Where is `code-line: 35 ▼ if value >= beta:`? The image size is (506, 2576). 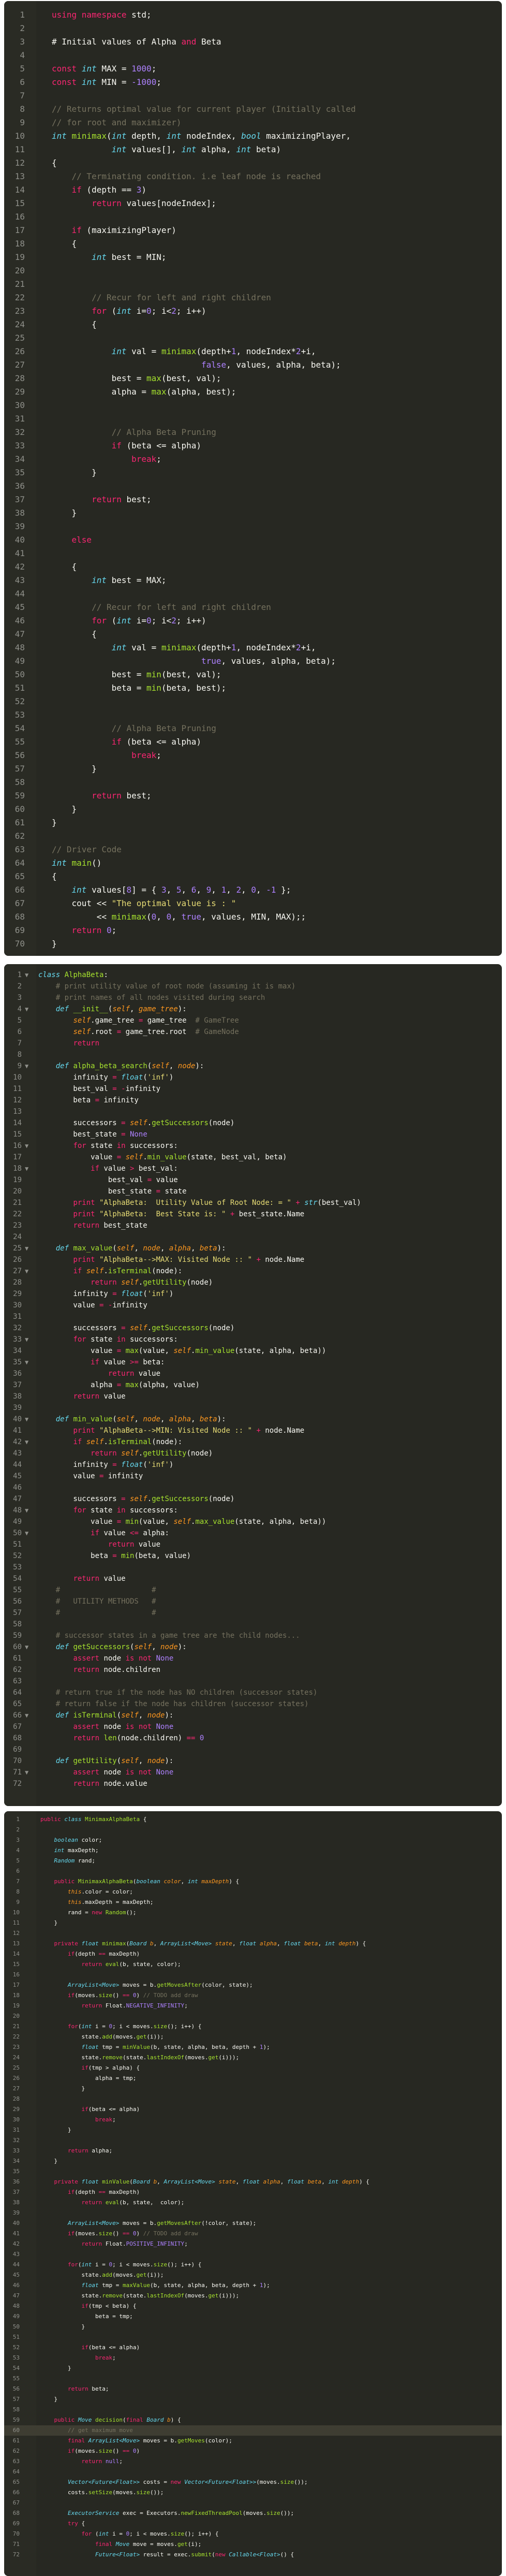
code-line: 35 ▼ if value >= beta: is located at coordinates (253, 1363).